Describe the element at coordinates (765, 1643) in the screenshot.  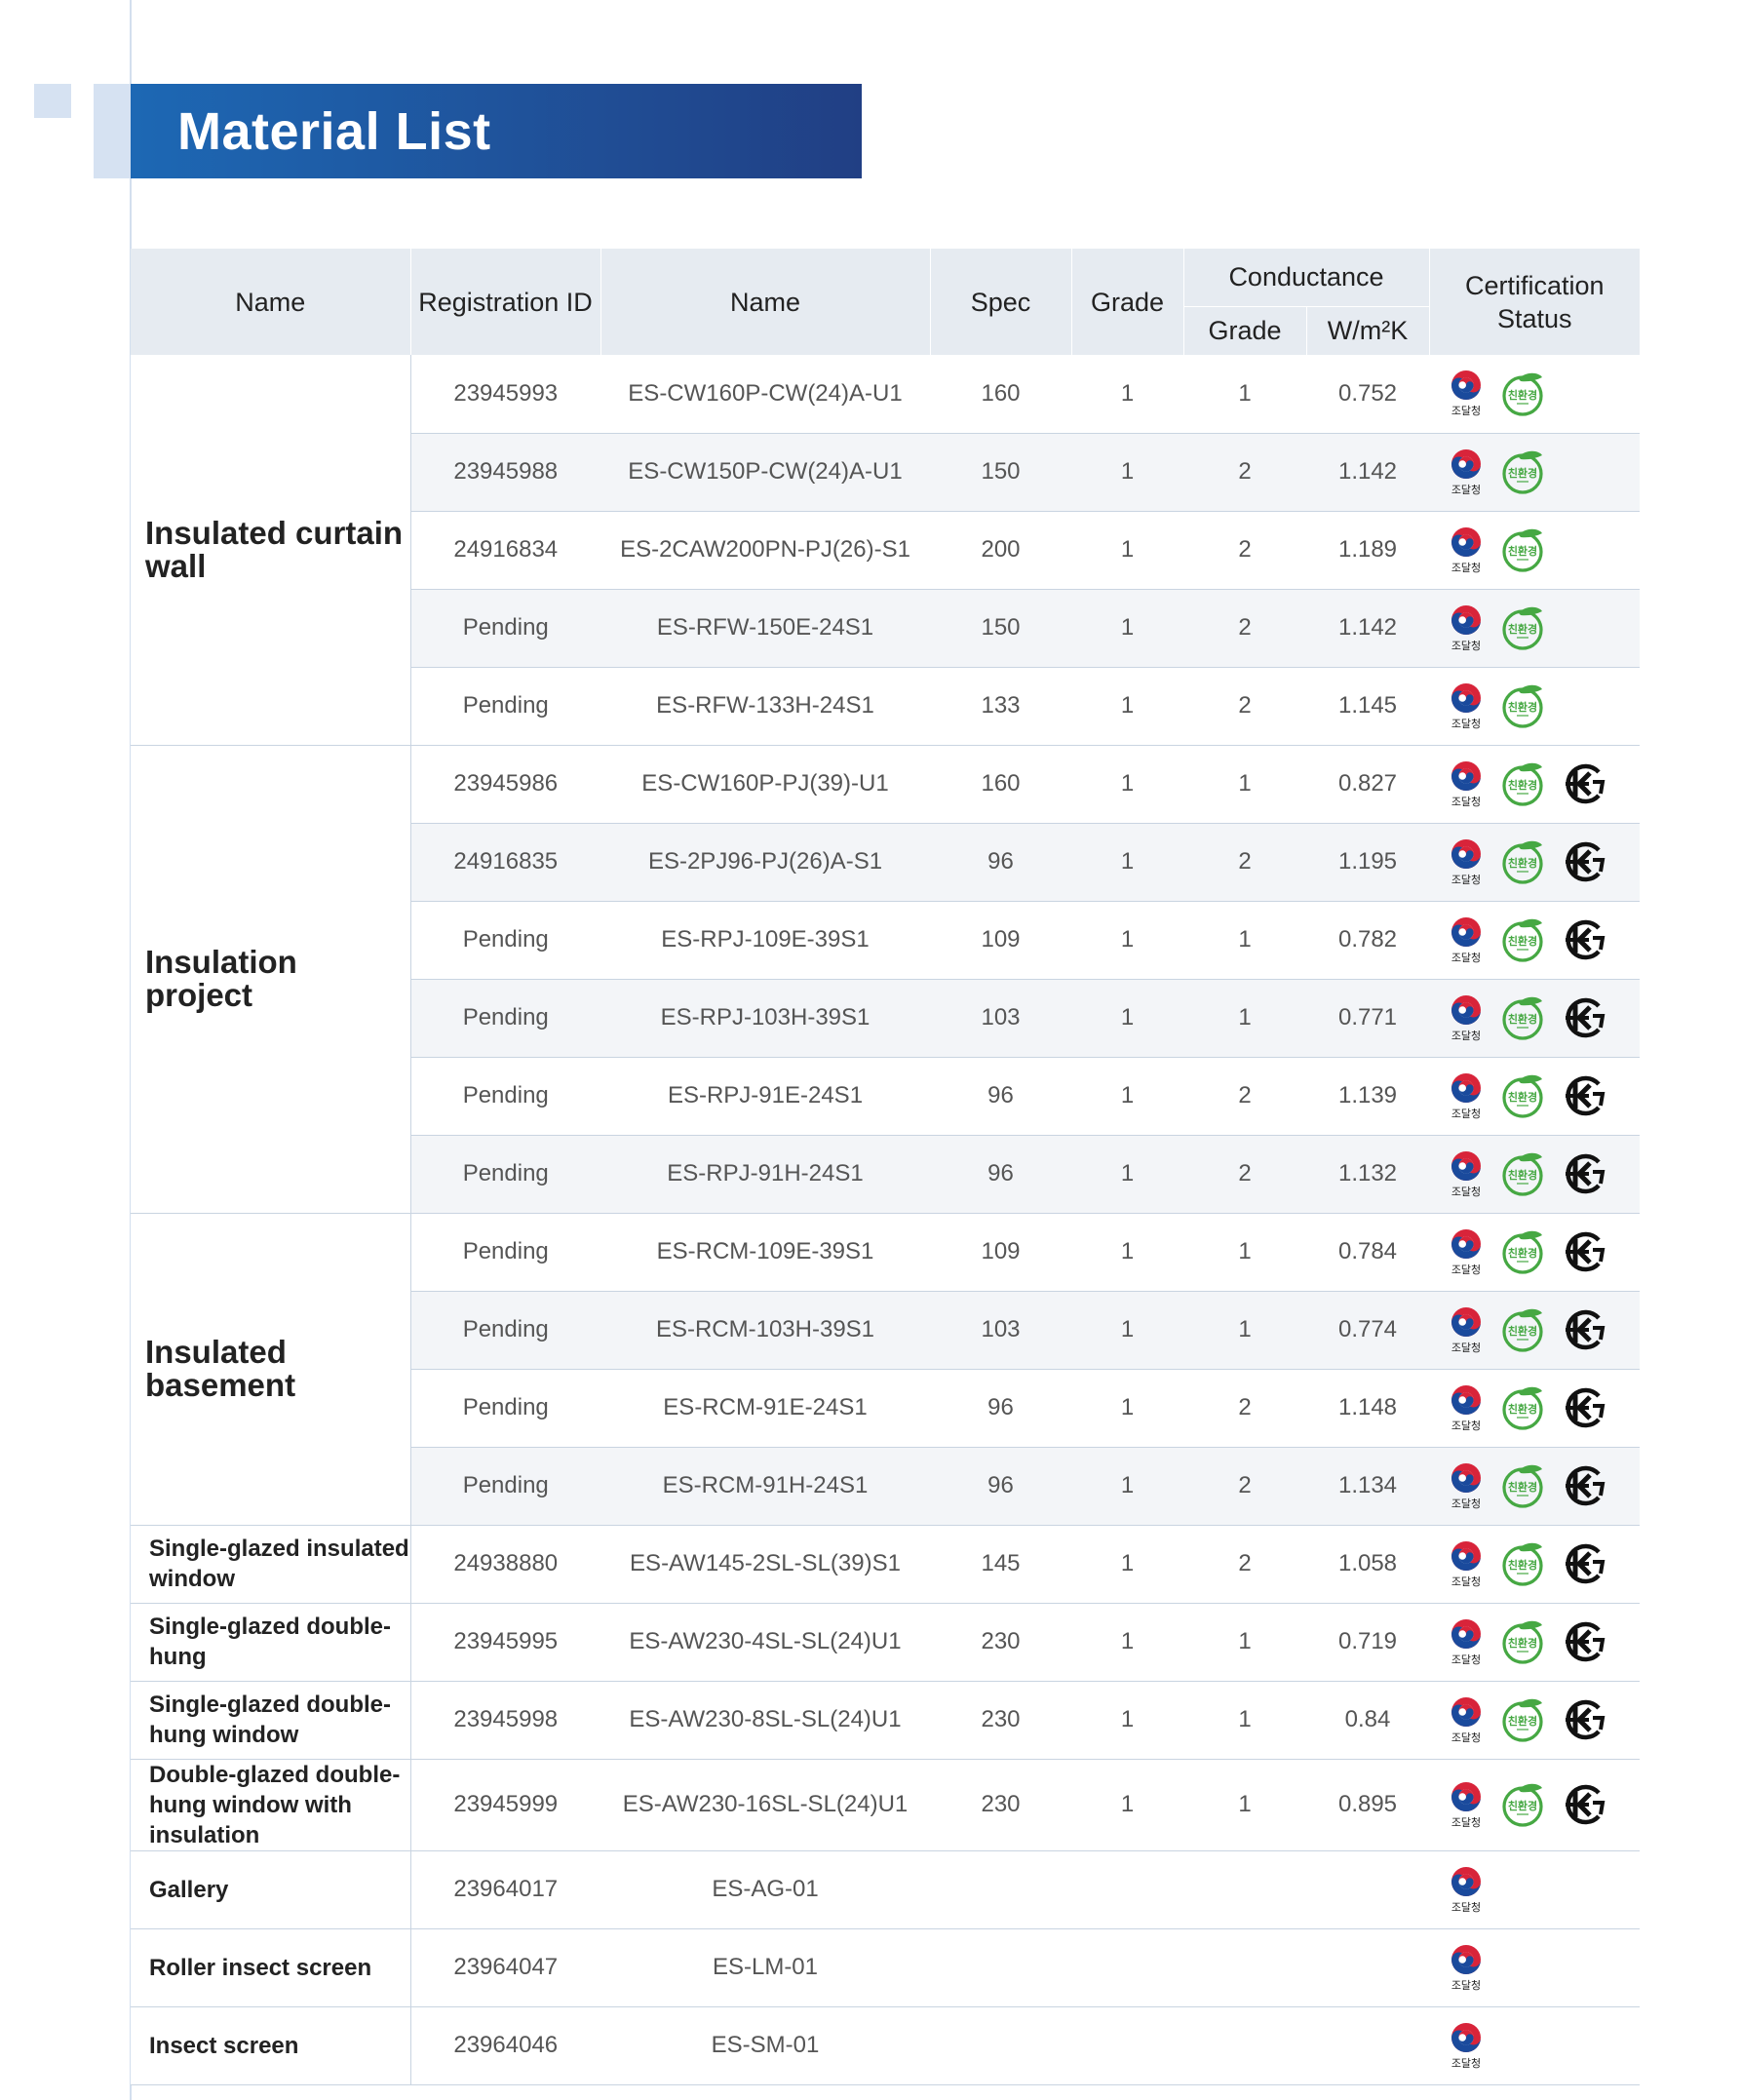
I see `cell-product-name: ES-AW230-4SL-SL(24)U1` at that location.